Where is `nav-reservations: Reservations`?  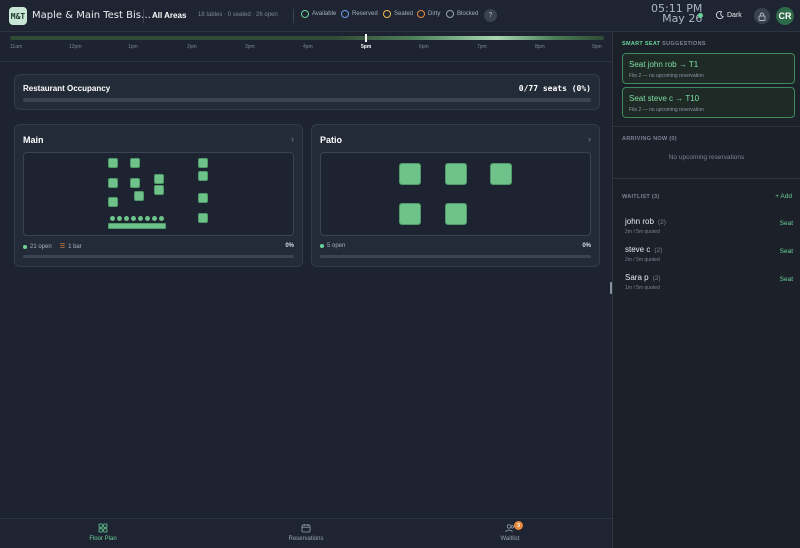 nav-reservations: Reservations is located at coordinates (306, 532).